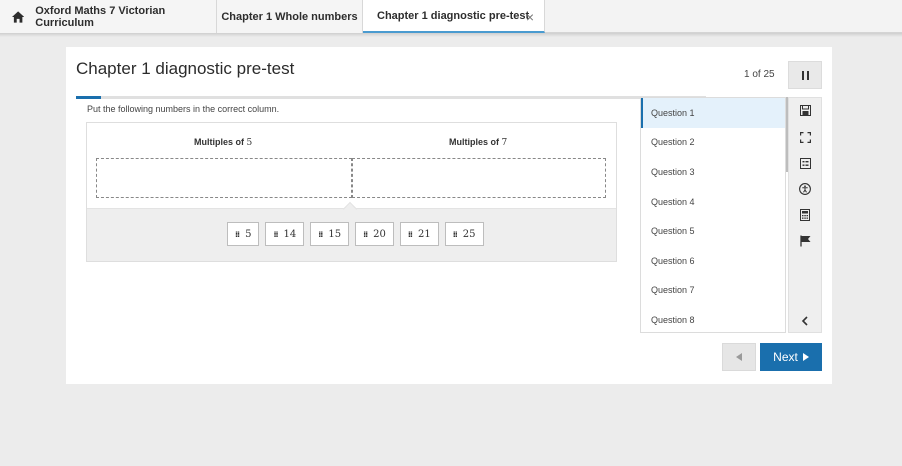 This screenshot has height=466, width=902. I want to click on progress-fill, so click(89, 97).